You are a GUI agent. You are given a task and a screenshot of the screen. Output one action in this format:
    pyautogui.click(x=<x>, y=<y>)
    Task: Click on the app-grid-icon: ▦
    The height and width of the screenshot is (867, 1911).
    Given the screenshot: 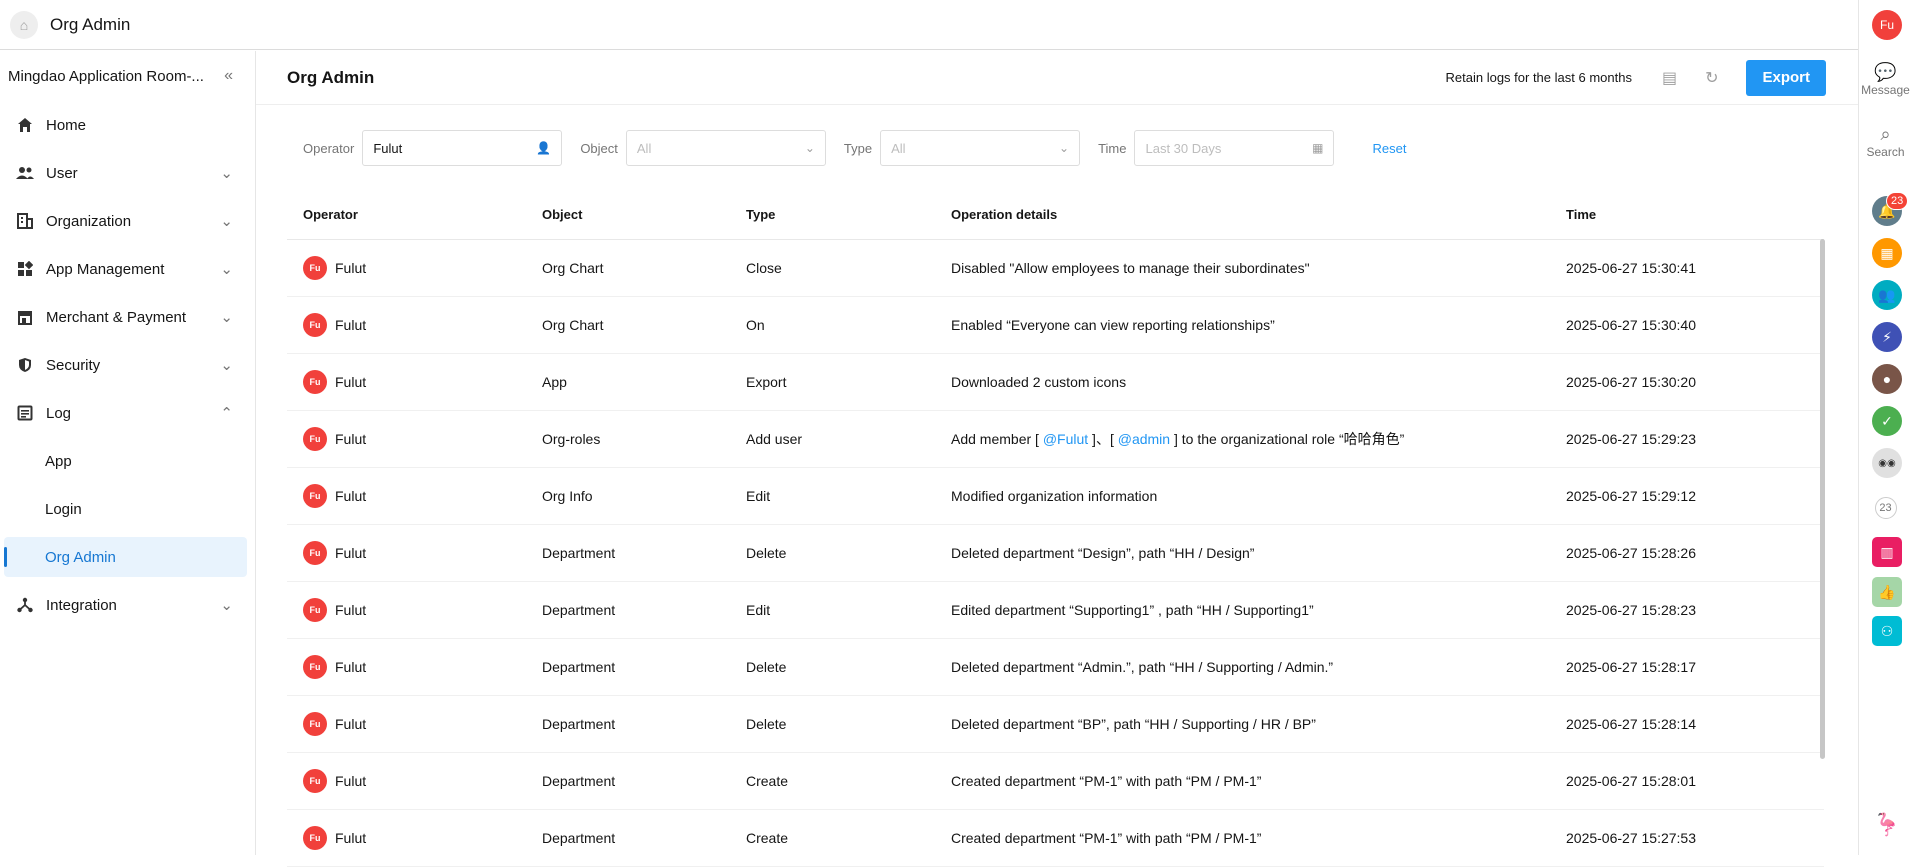 What is the action you would take?
    pyautogui.click(x=1887, y=253)
    